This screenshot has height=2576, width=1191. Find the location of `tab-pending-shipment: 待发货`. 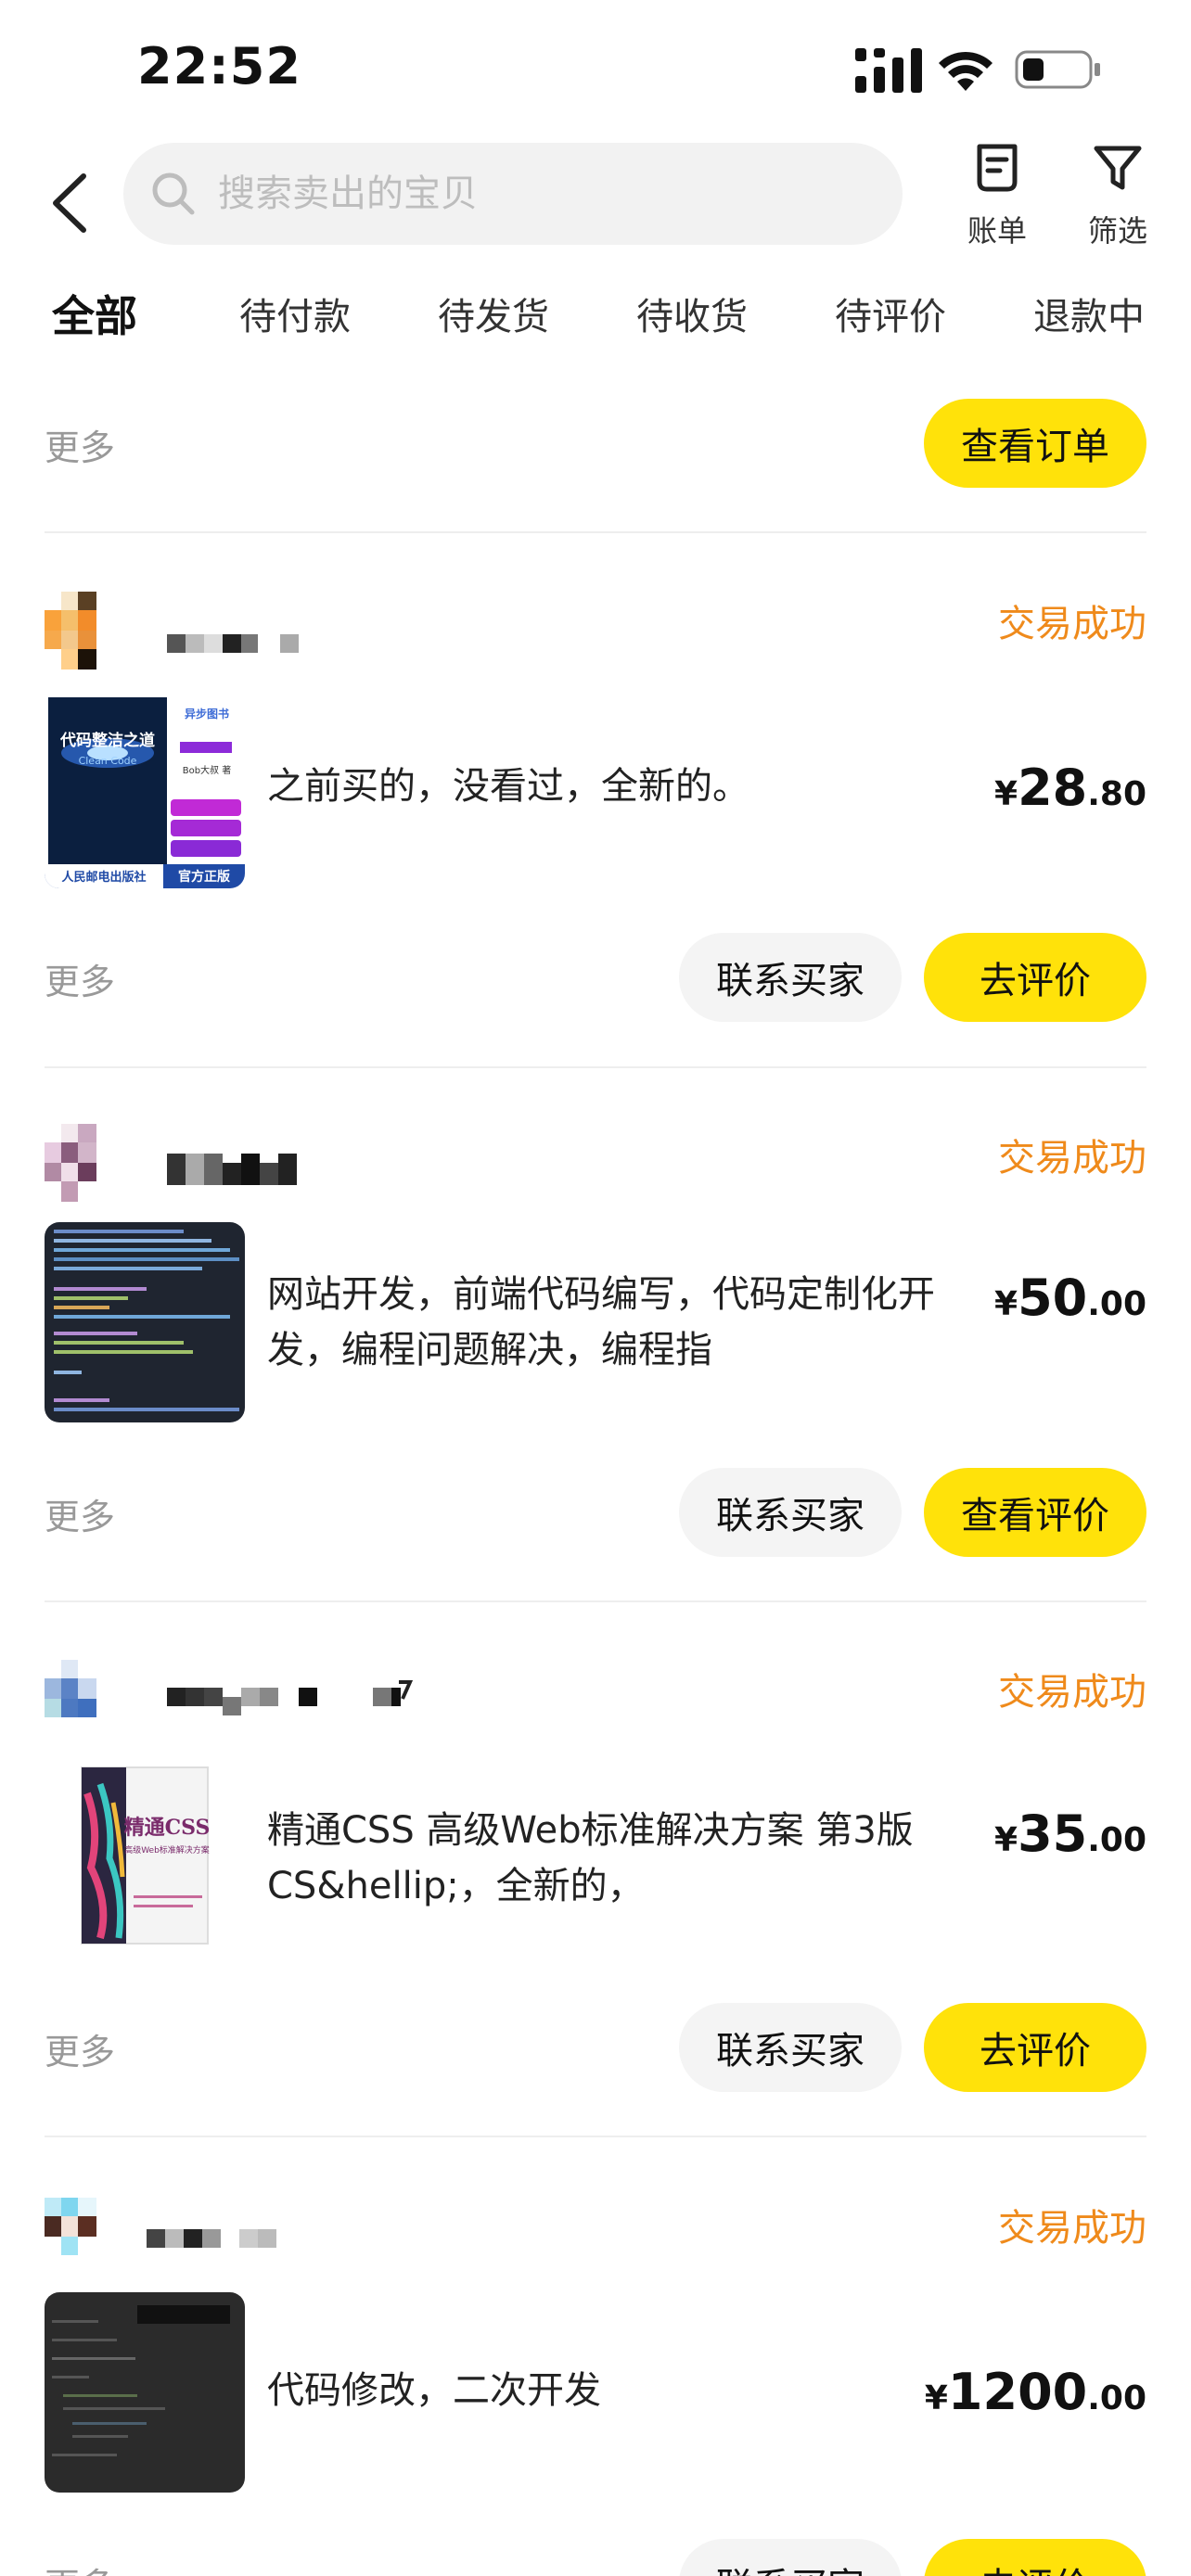

tab-pending-shipment: 待发货 is located at coordinates (493, 313).